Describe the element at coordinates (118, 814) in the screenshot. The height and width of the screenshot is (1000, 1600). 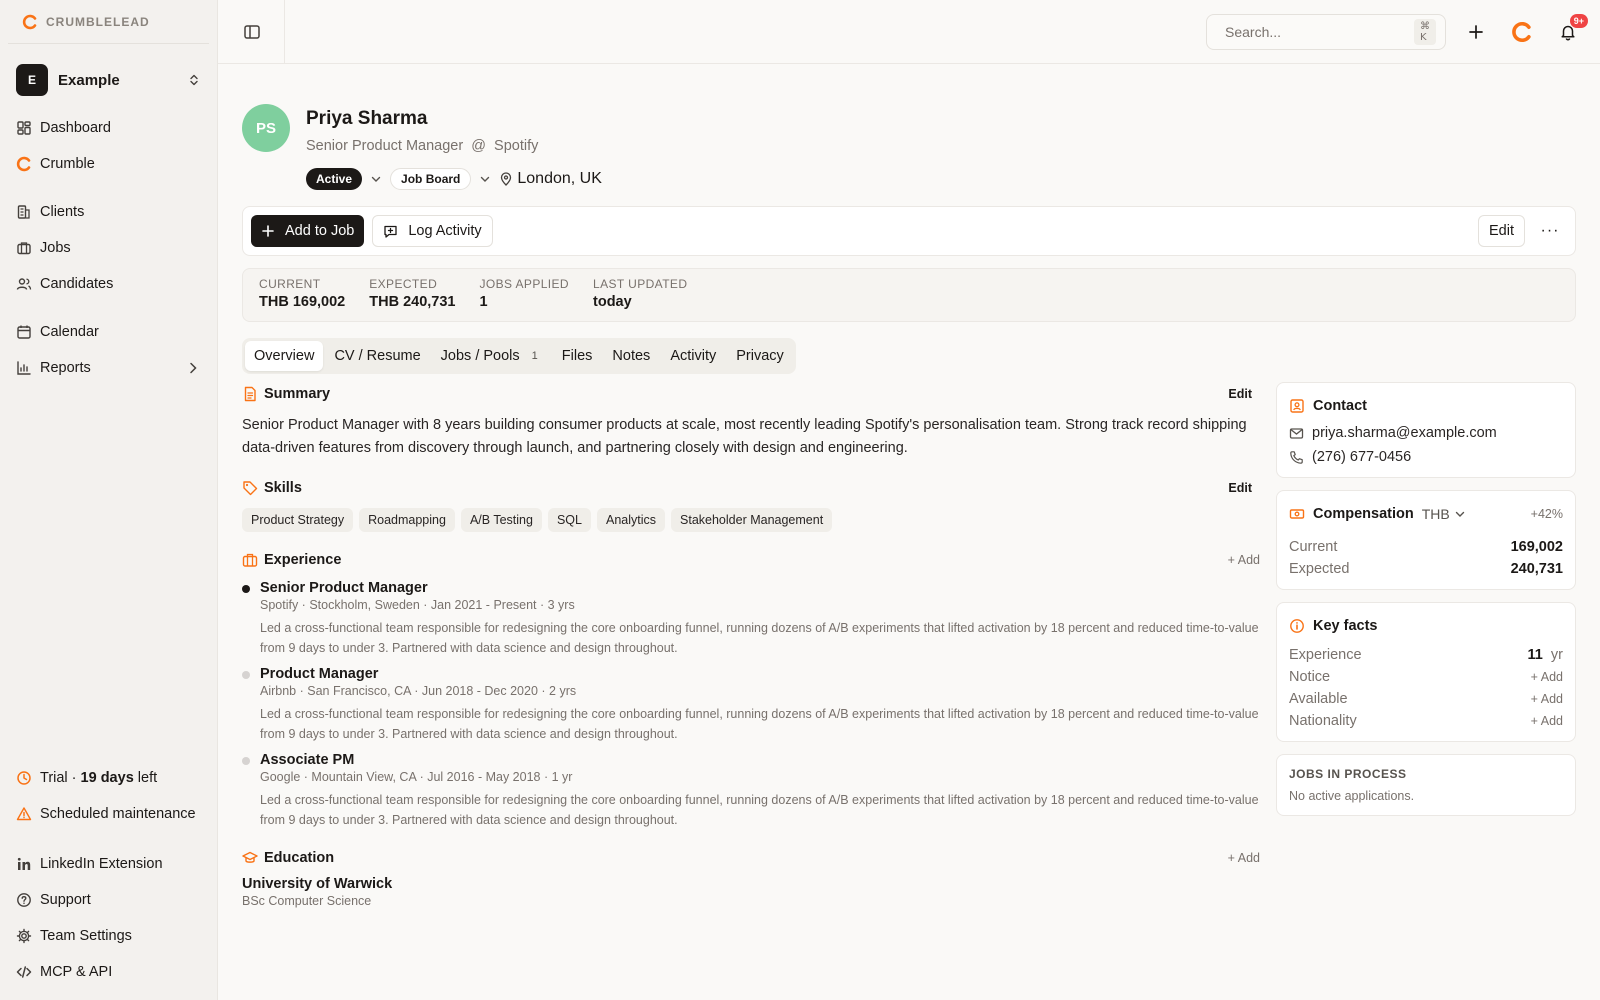
I see `sidebar-item-label: Scheduled maintenance` at that location.